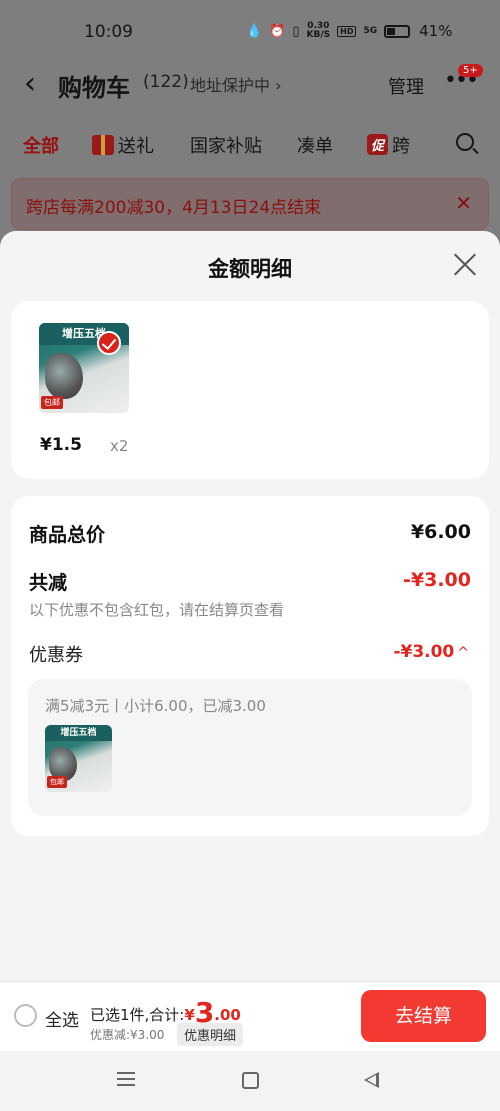 The width and height of the screenshot is (500, 1111). What do you see at coordinates (123, 145) in the screenshot?
I see `tab-gift: 送礼` at bounding box center [123, 145].